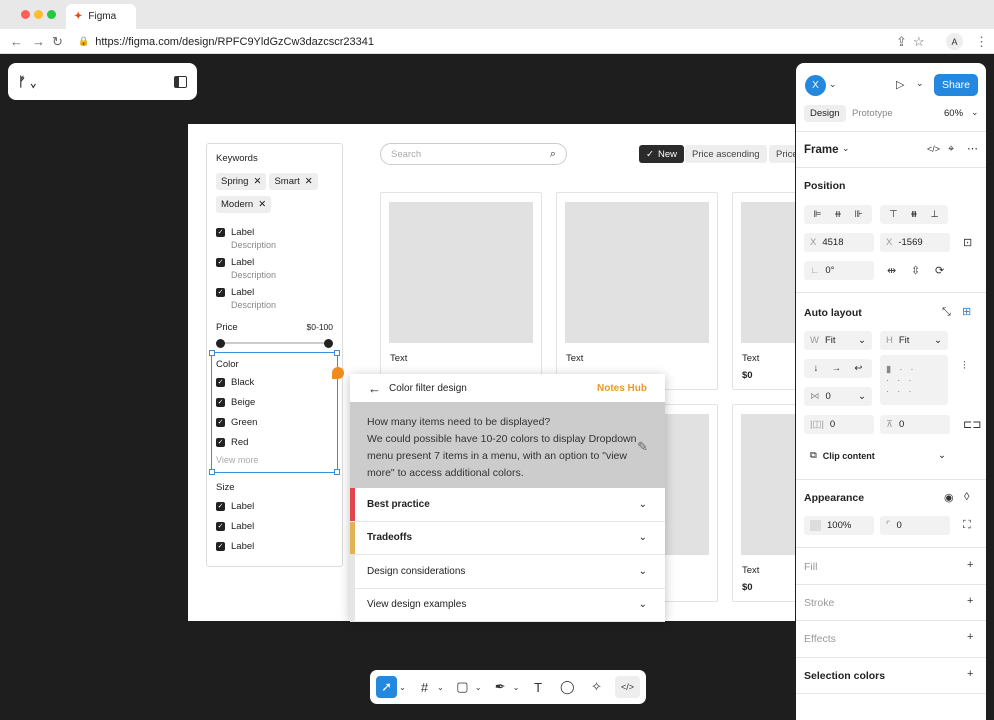 Image resolution: width=994 pixels, height=720 pixels. I want to click on layout-direction-group: ↓ → ↩, so click(838, 368).